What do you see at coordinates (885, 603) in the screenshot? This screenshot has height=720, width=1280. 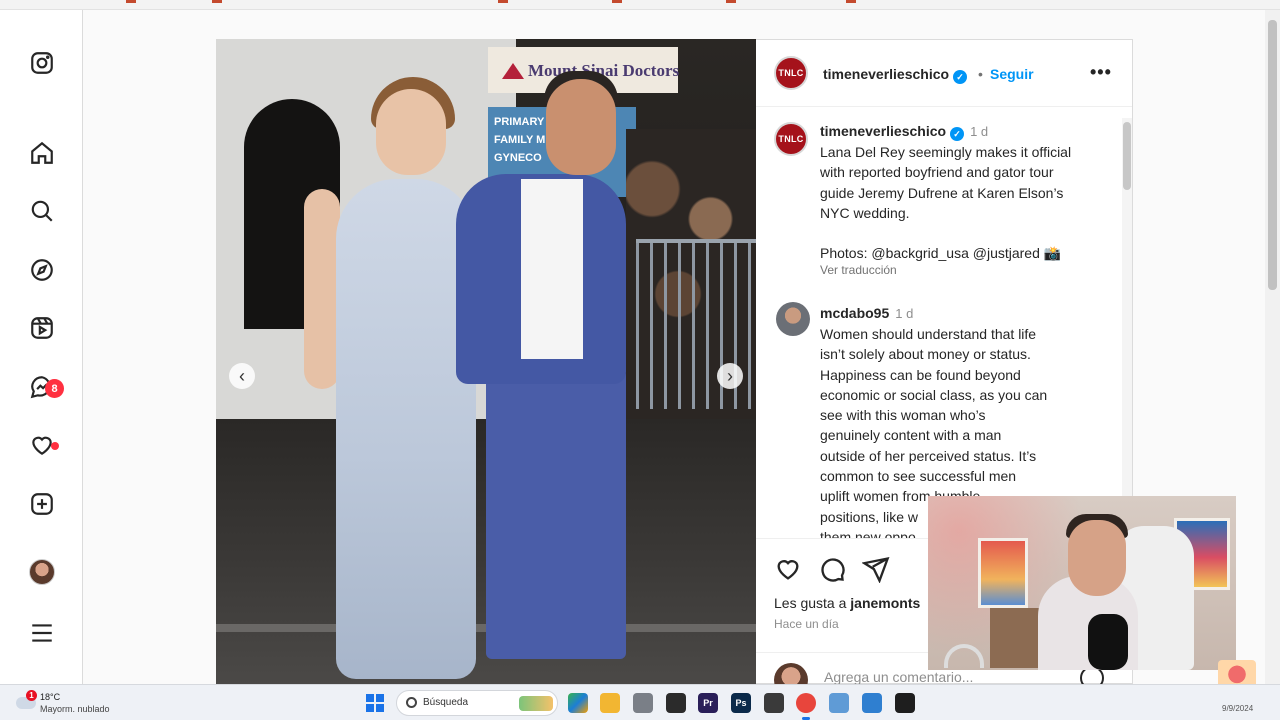 I see `liker-handle: janemonts` at bounding box center [885, 603].